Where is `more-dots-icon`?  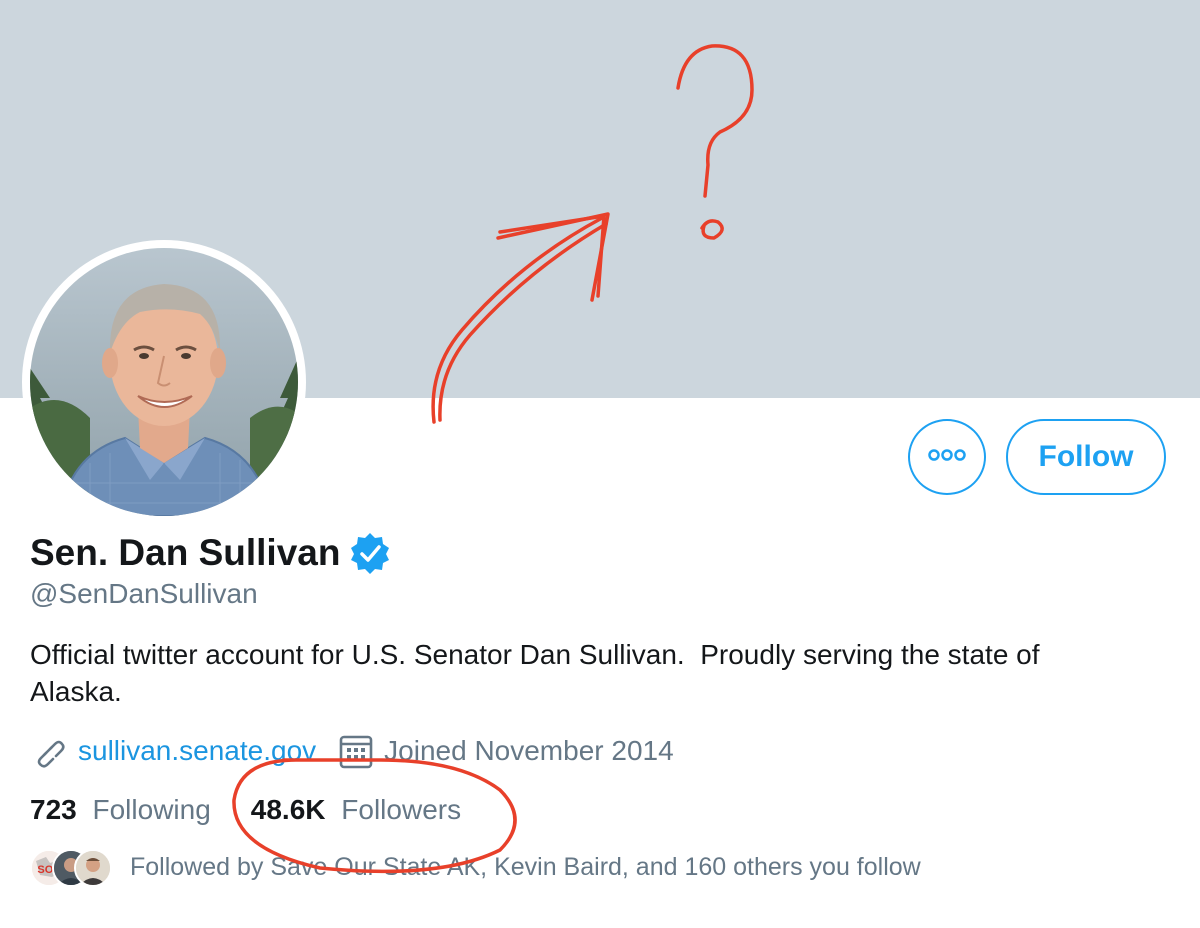
more-dots-icon is located at coordinates (947, 457).